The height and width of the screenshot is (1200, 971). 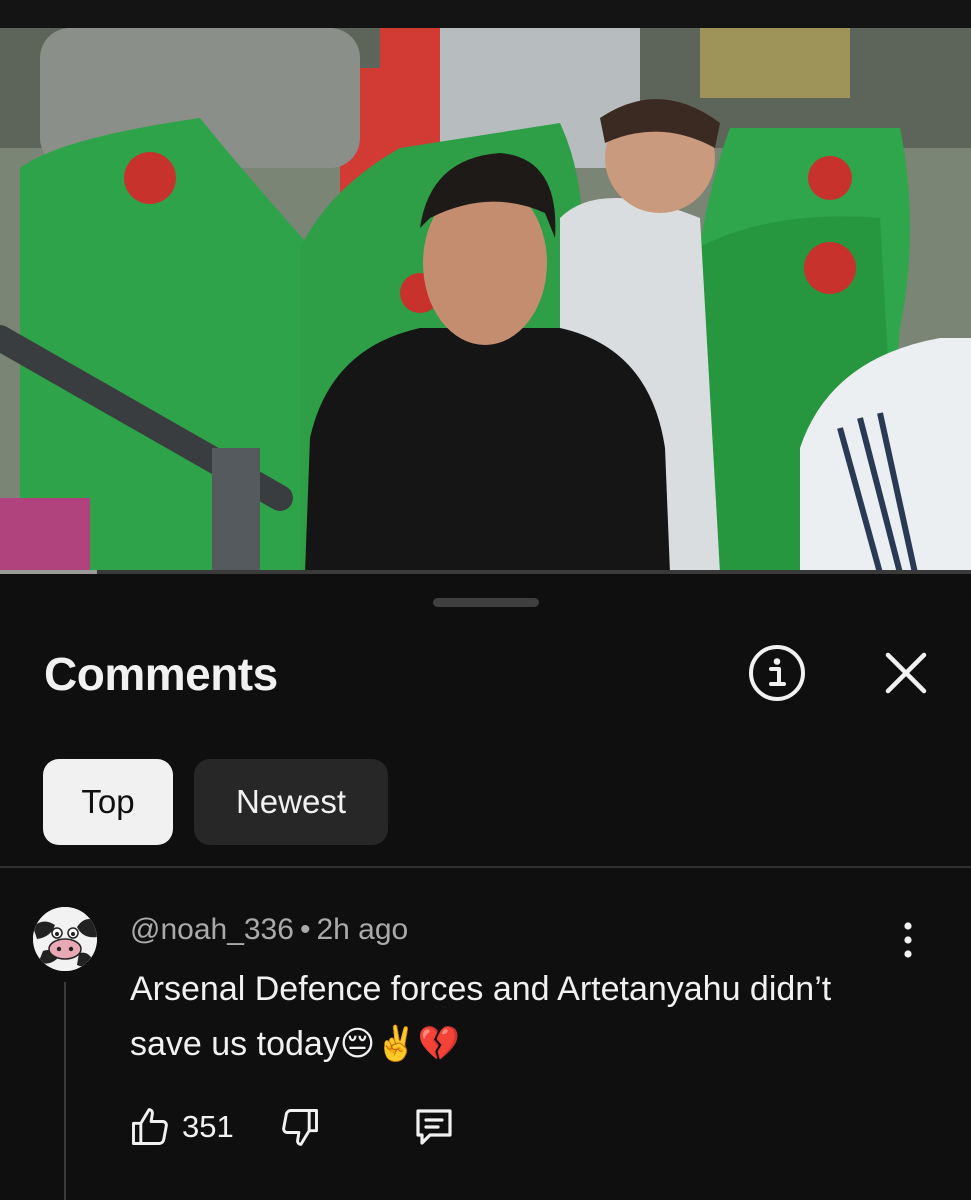 I want to click on comment-more-button, so click(x=908, y=940).